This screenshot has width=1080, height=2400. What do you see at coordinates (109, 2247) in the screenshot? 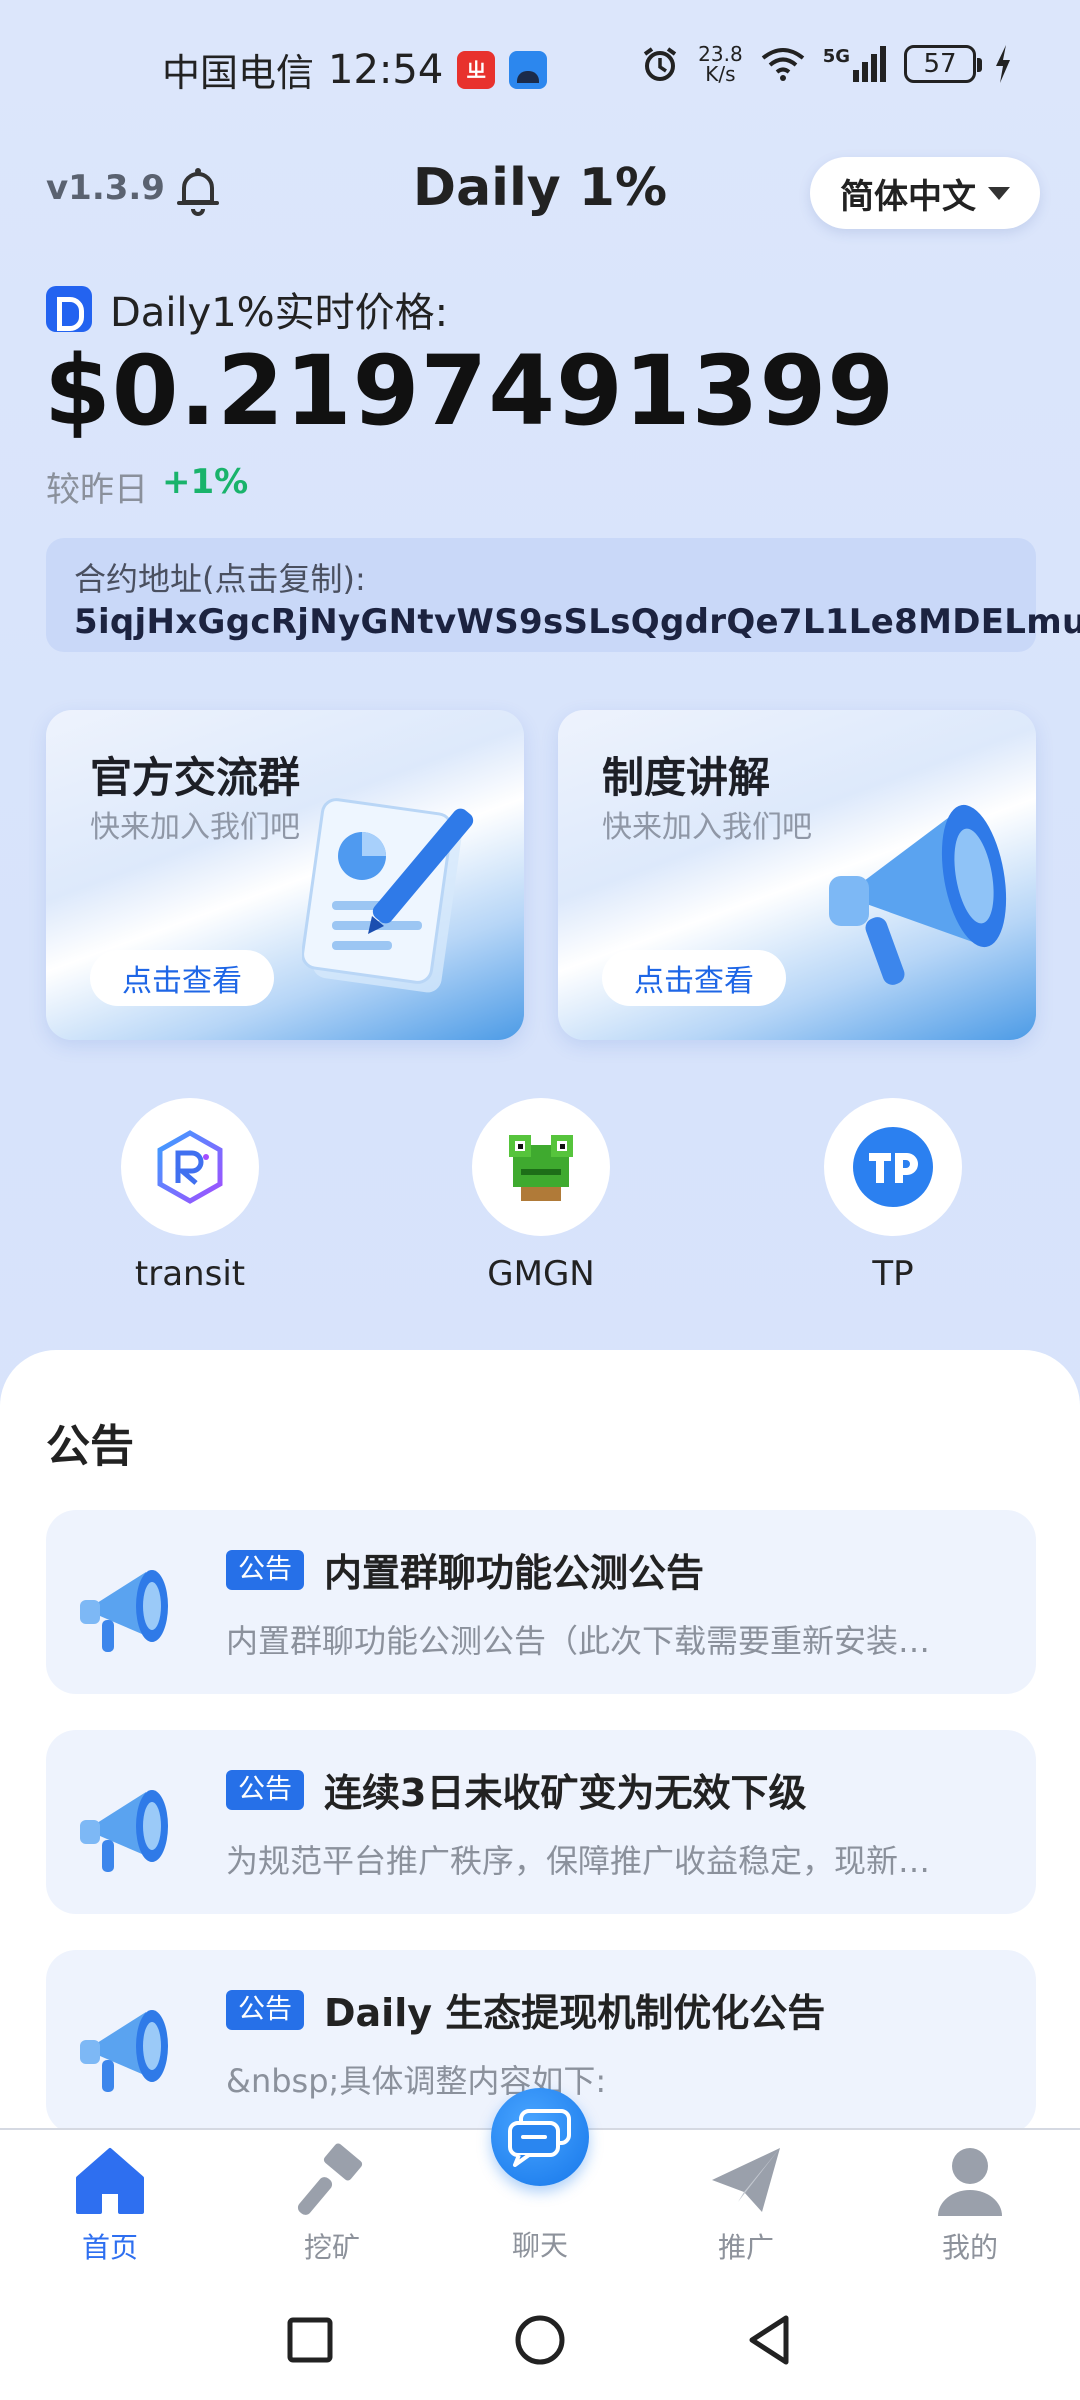
I see `nav-label: 首页` at bounding box center [109, 2247].